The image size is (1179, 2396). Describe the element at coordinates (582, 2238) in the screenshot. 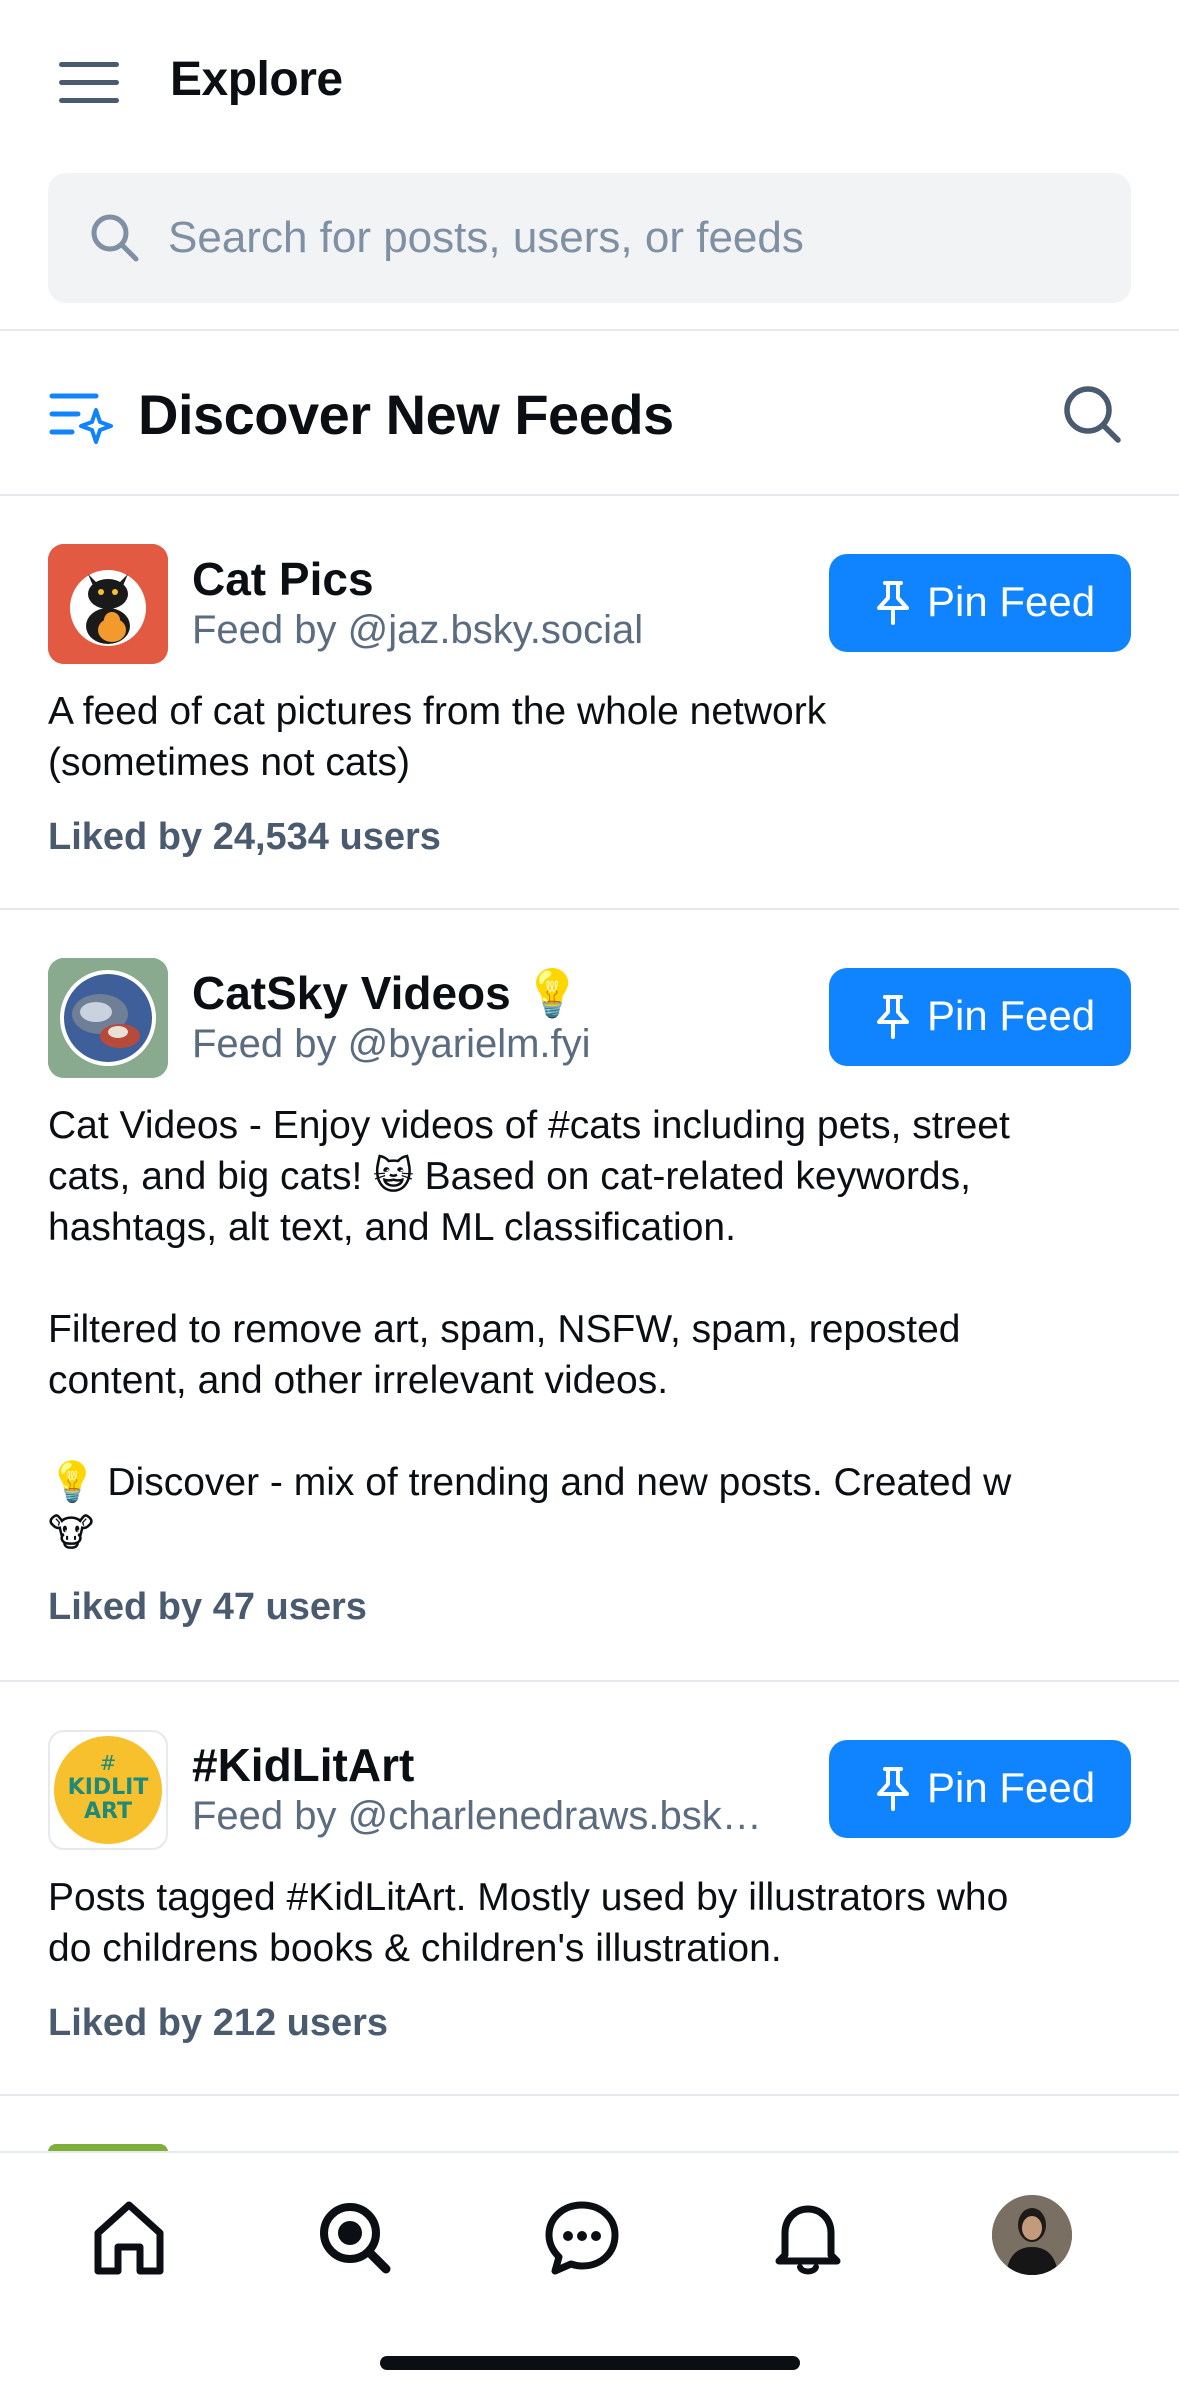

I see `chat-icon` at that location.